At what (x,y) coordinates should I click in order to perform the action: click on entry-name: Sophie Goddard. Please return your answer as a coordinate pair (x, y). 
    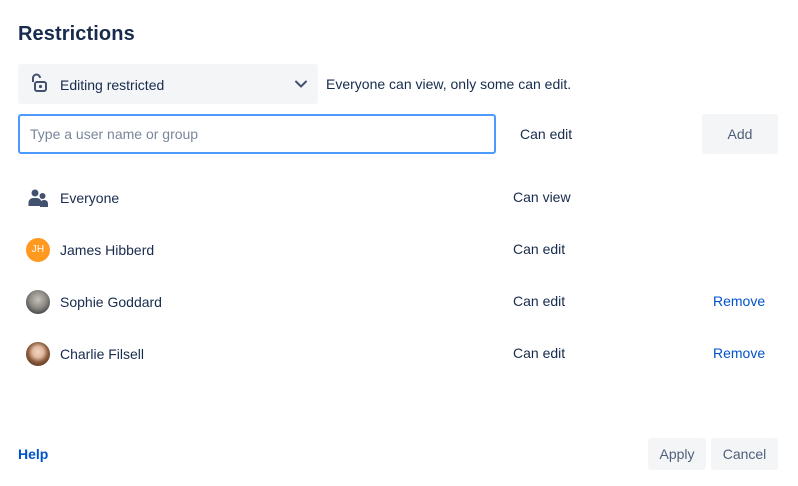
    Looking at the image, I should click on (111, 302).